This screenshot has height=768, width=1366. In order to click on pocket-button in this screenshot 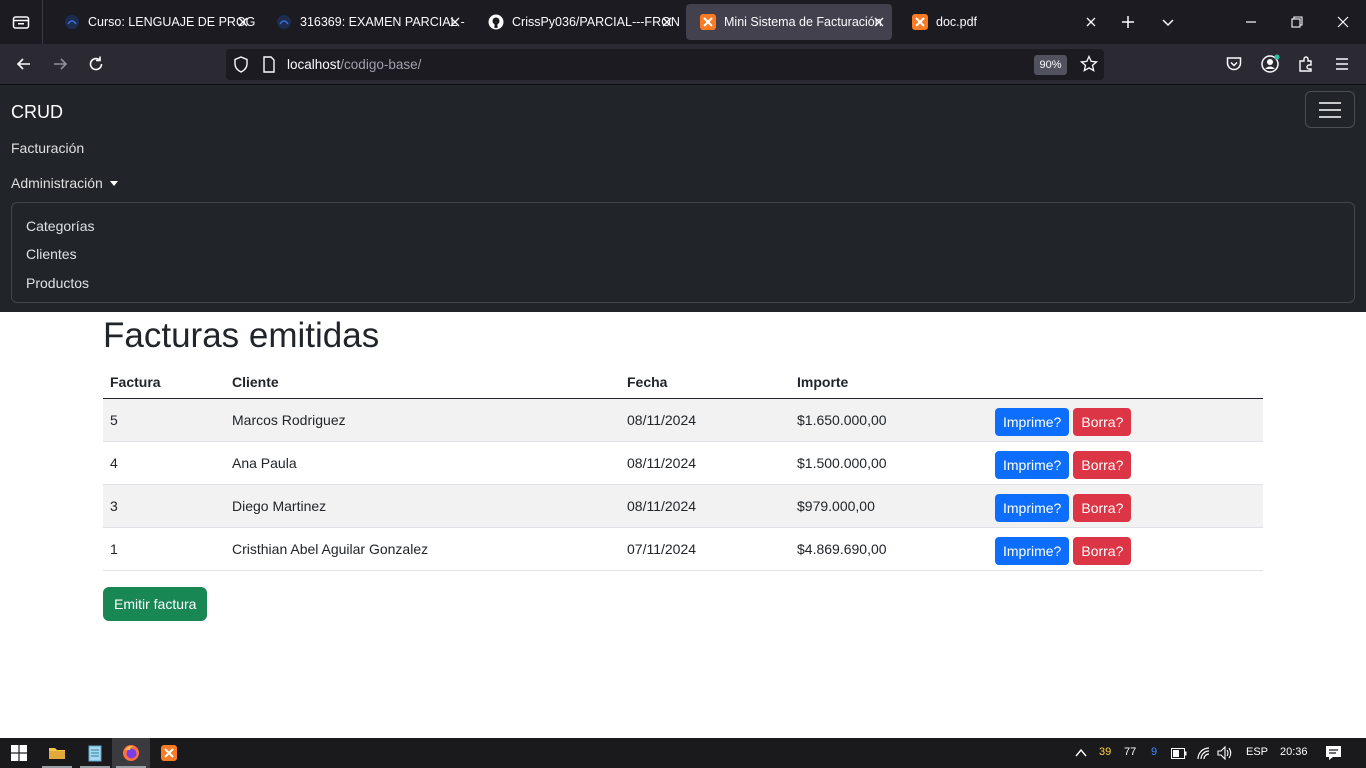, I will do `click(1234, 64)`.